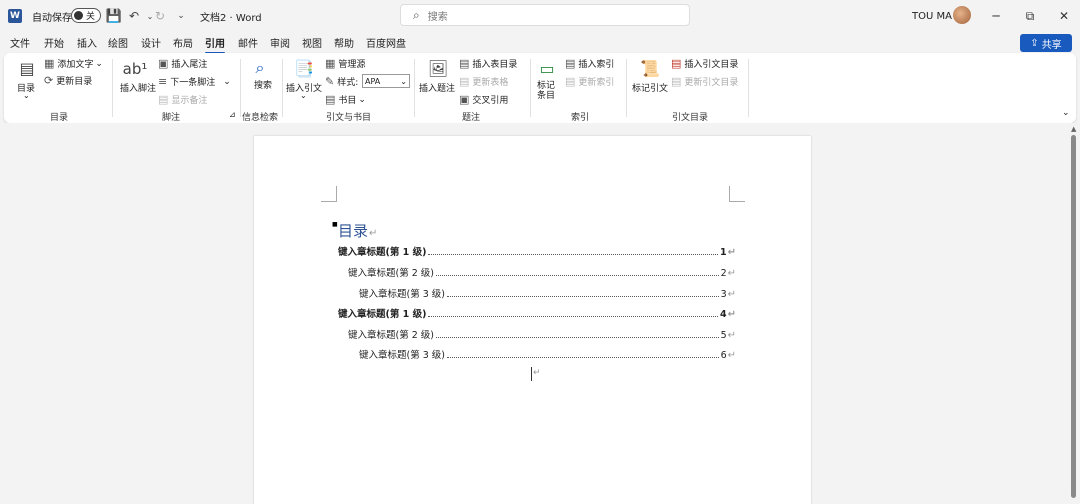 This screenshot has height=504, width=1080. I want to click on autosave-state: 关, so click(91, 17).